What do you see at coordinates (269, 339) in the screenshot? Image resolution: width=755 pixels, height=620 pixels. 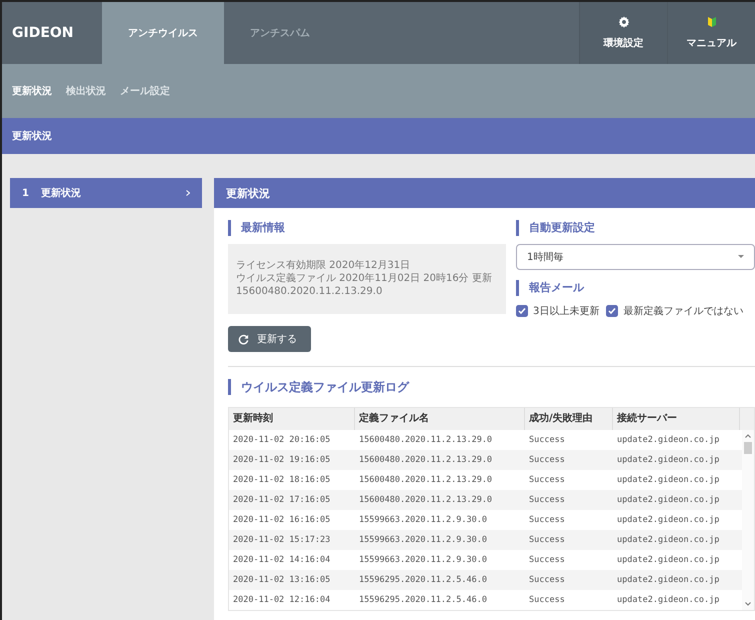 I see `update-button: 更新する` at bounding box center [269, 339].